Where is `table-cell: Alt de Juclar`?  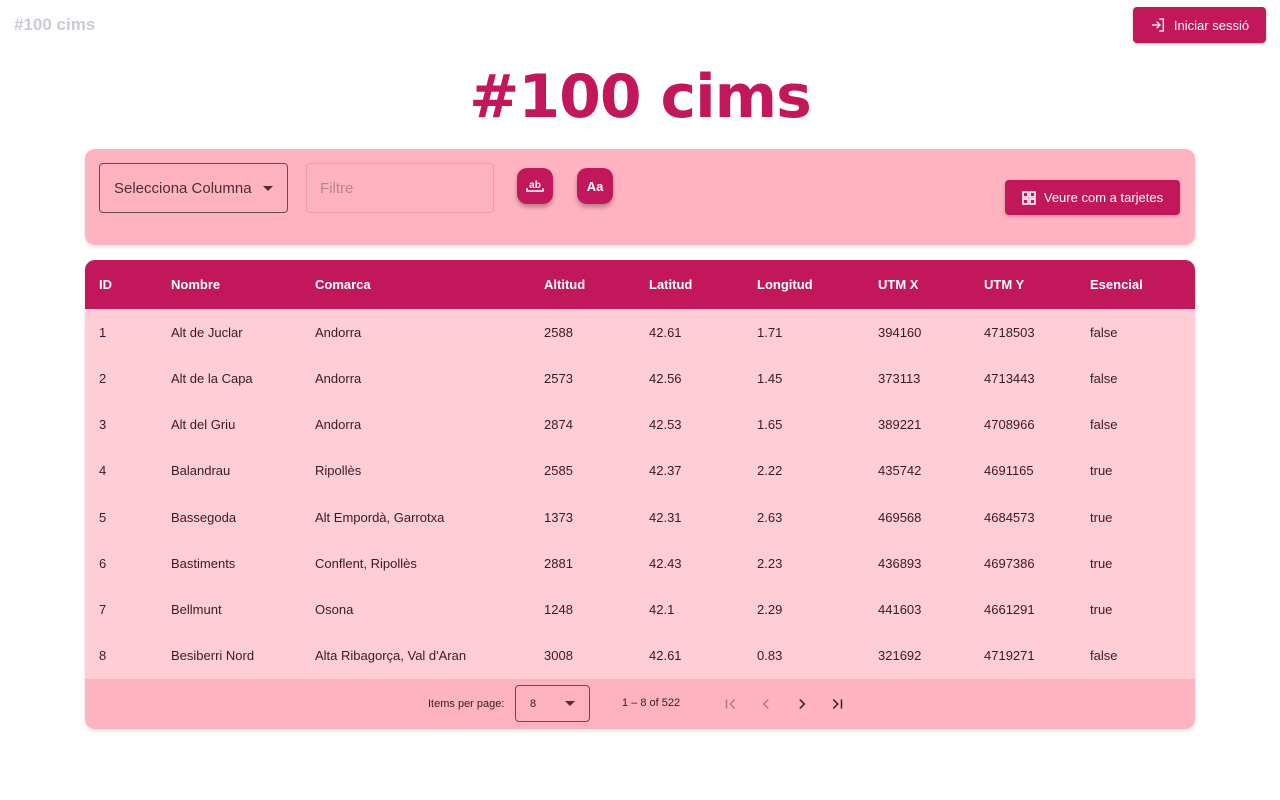
table-cell: Alt de Juclar is located at coordinates (207, 332).